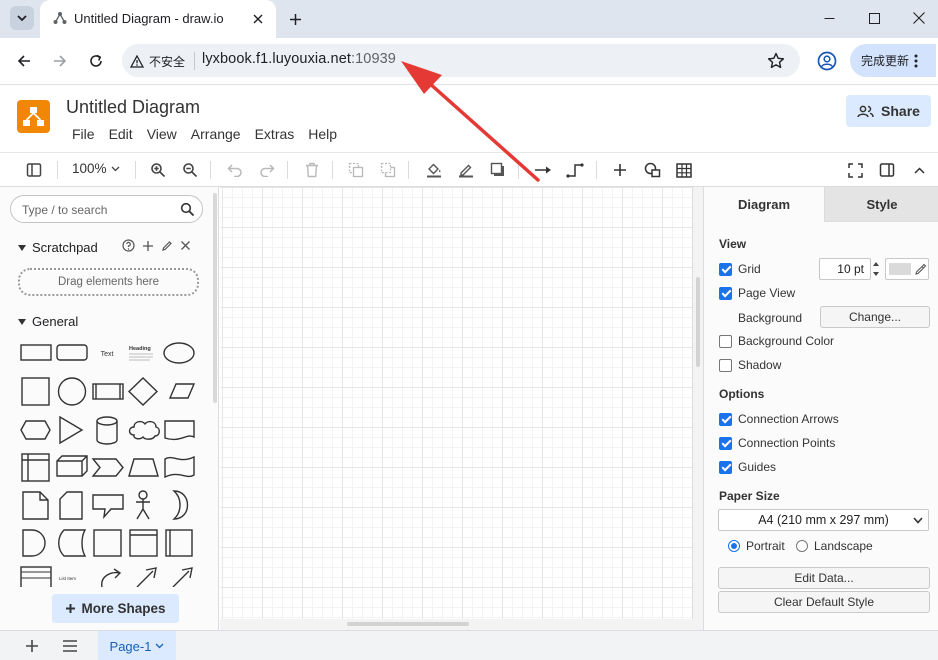 This screenshot has height=660, width=938. I want to click on zoom-in-button, so click(158, 170).